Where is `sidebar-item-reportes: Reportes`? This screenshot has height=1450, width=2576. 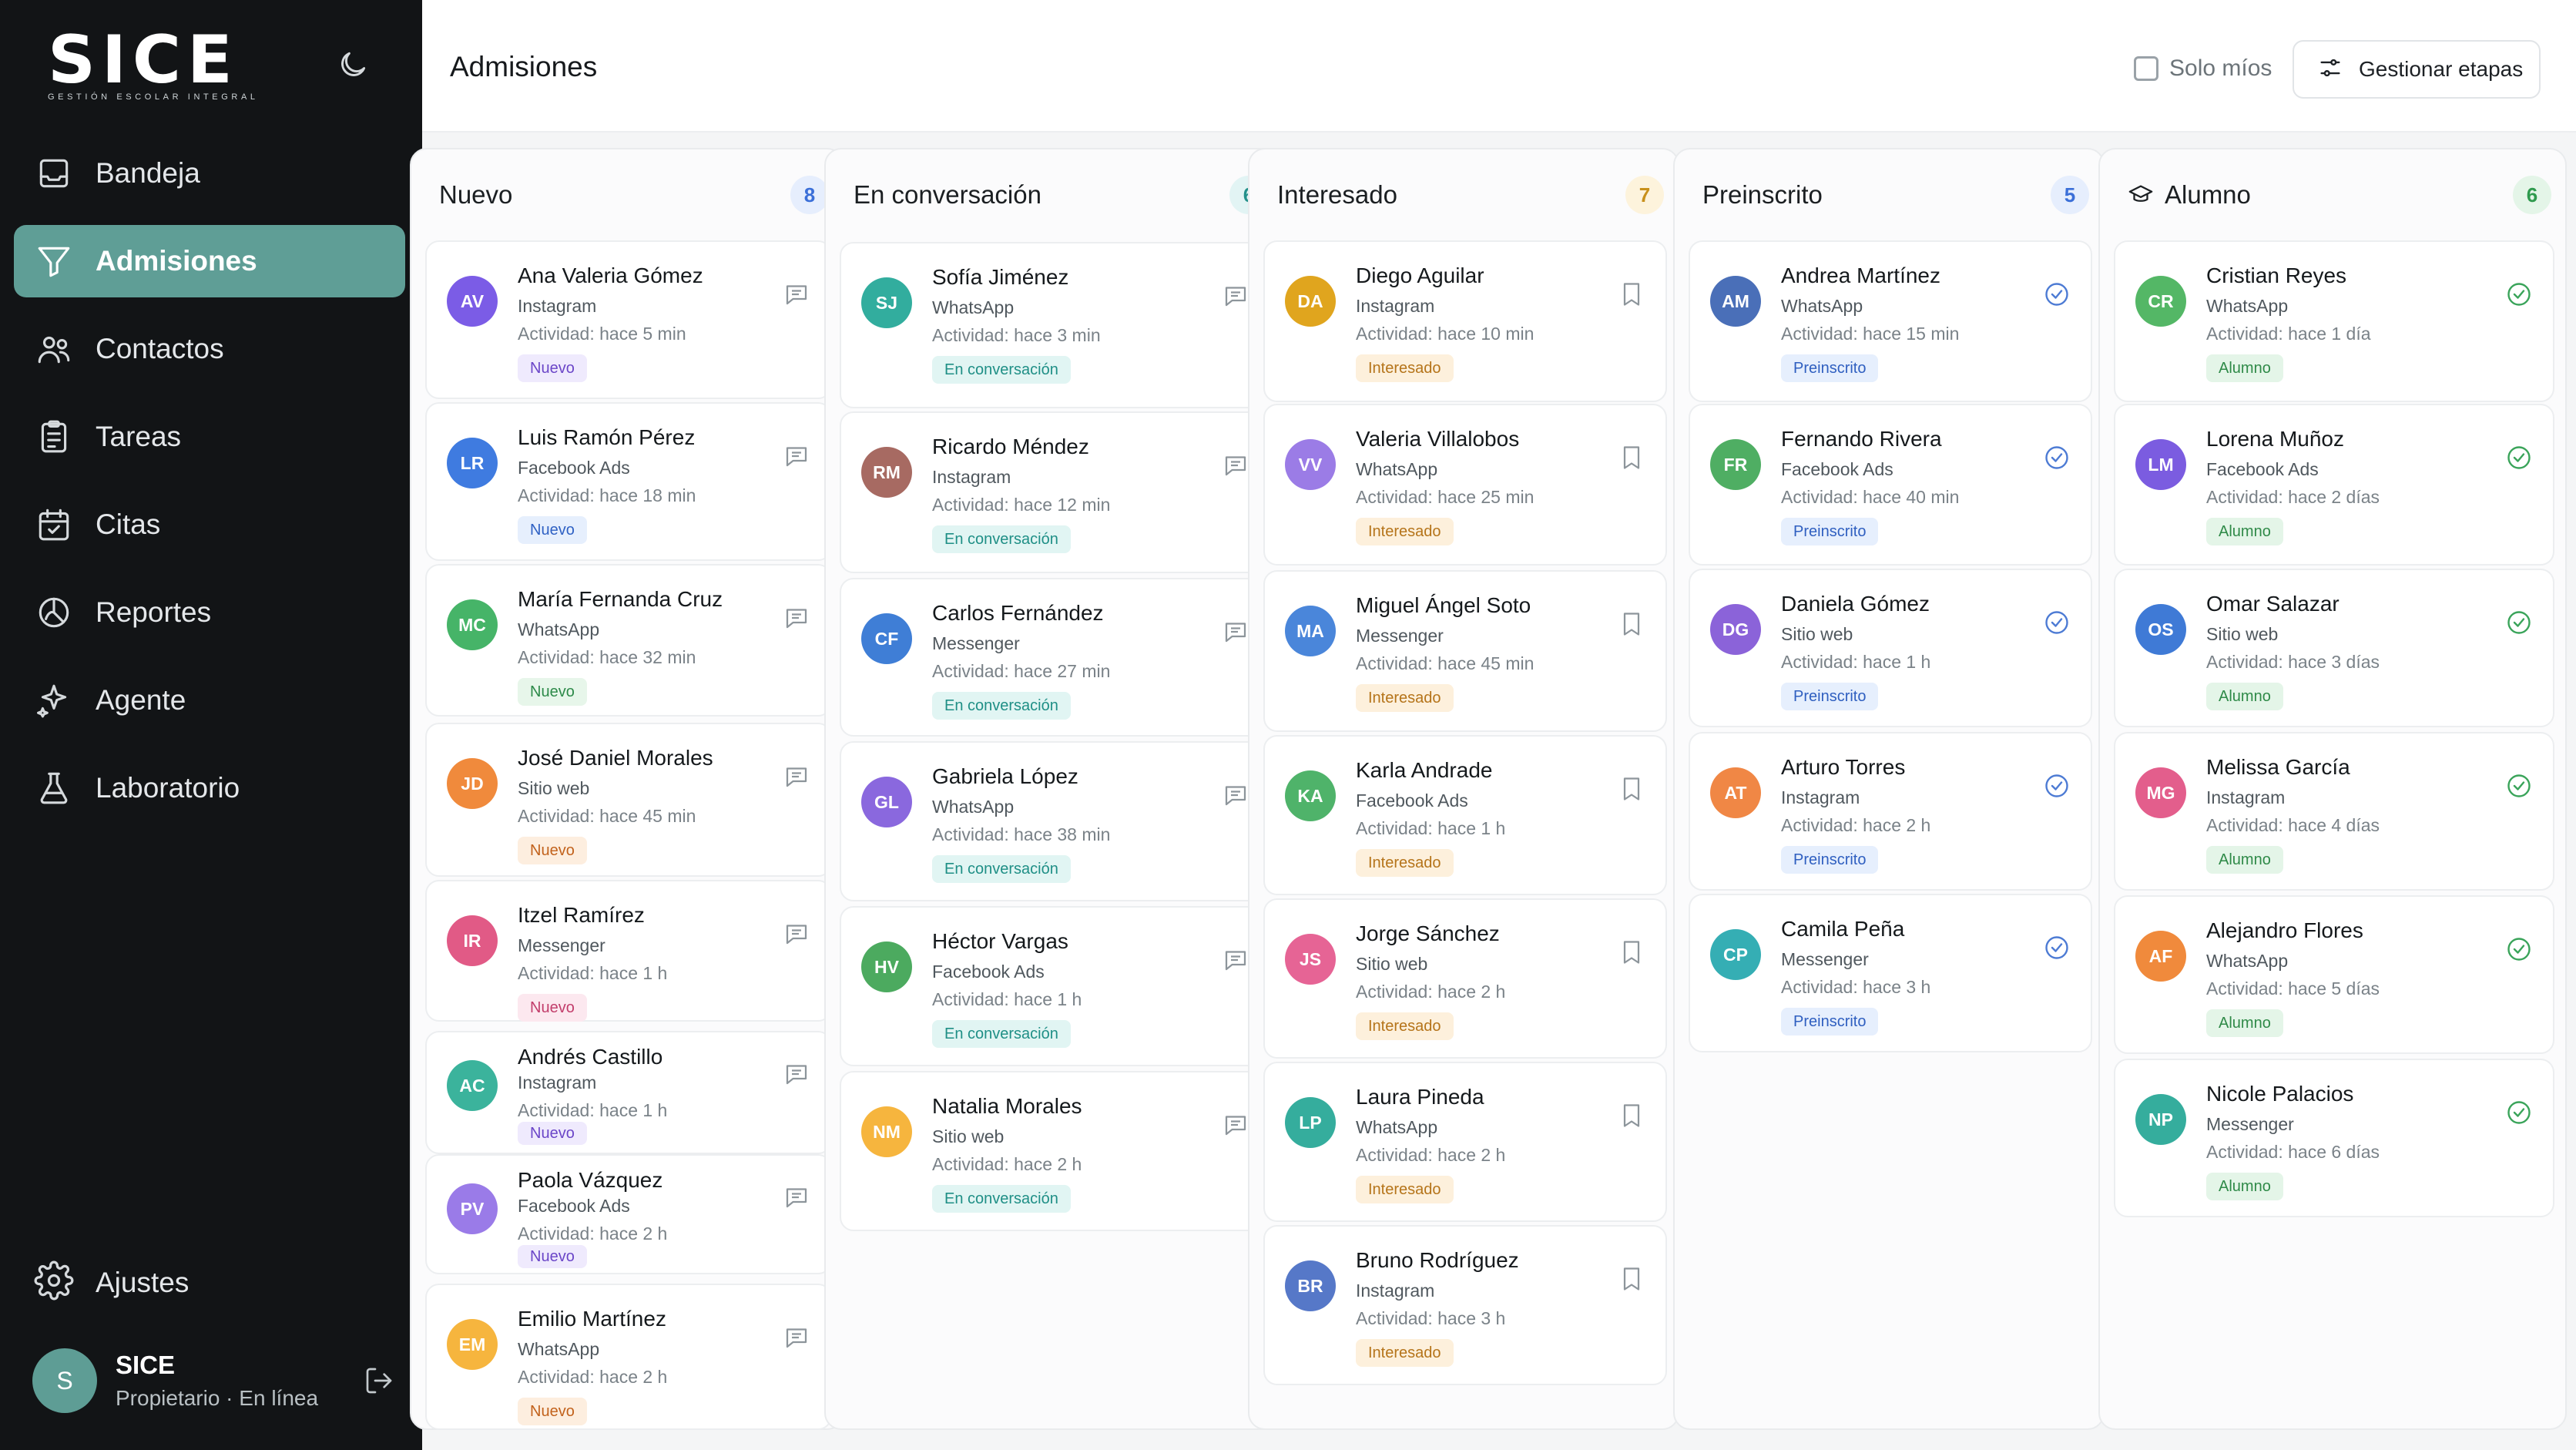
sidebar-item-reportes: Reportes is located at coordinates (209, 612).